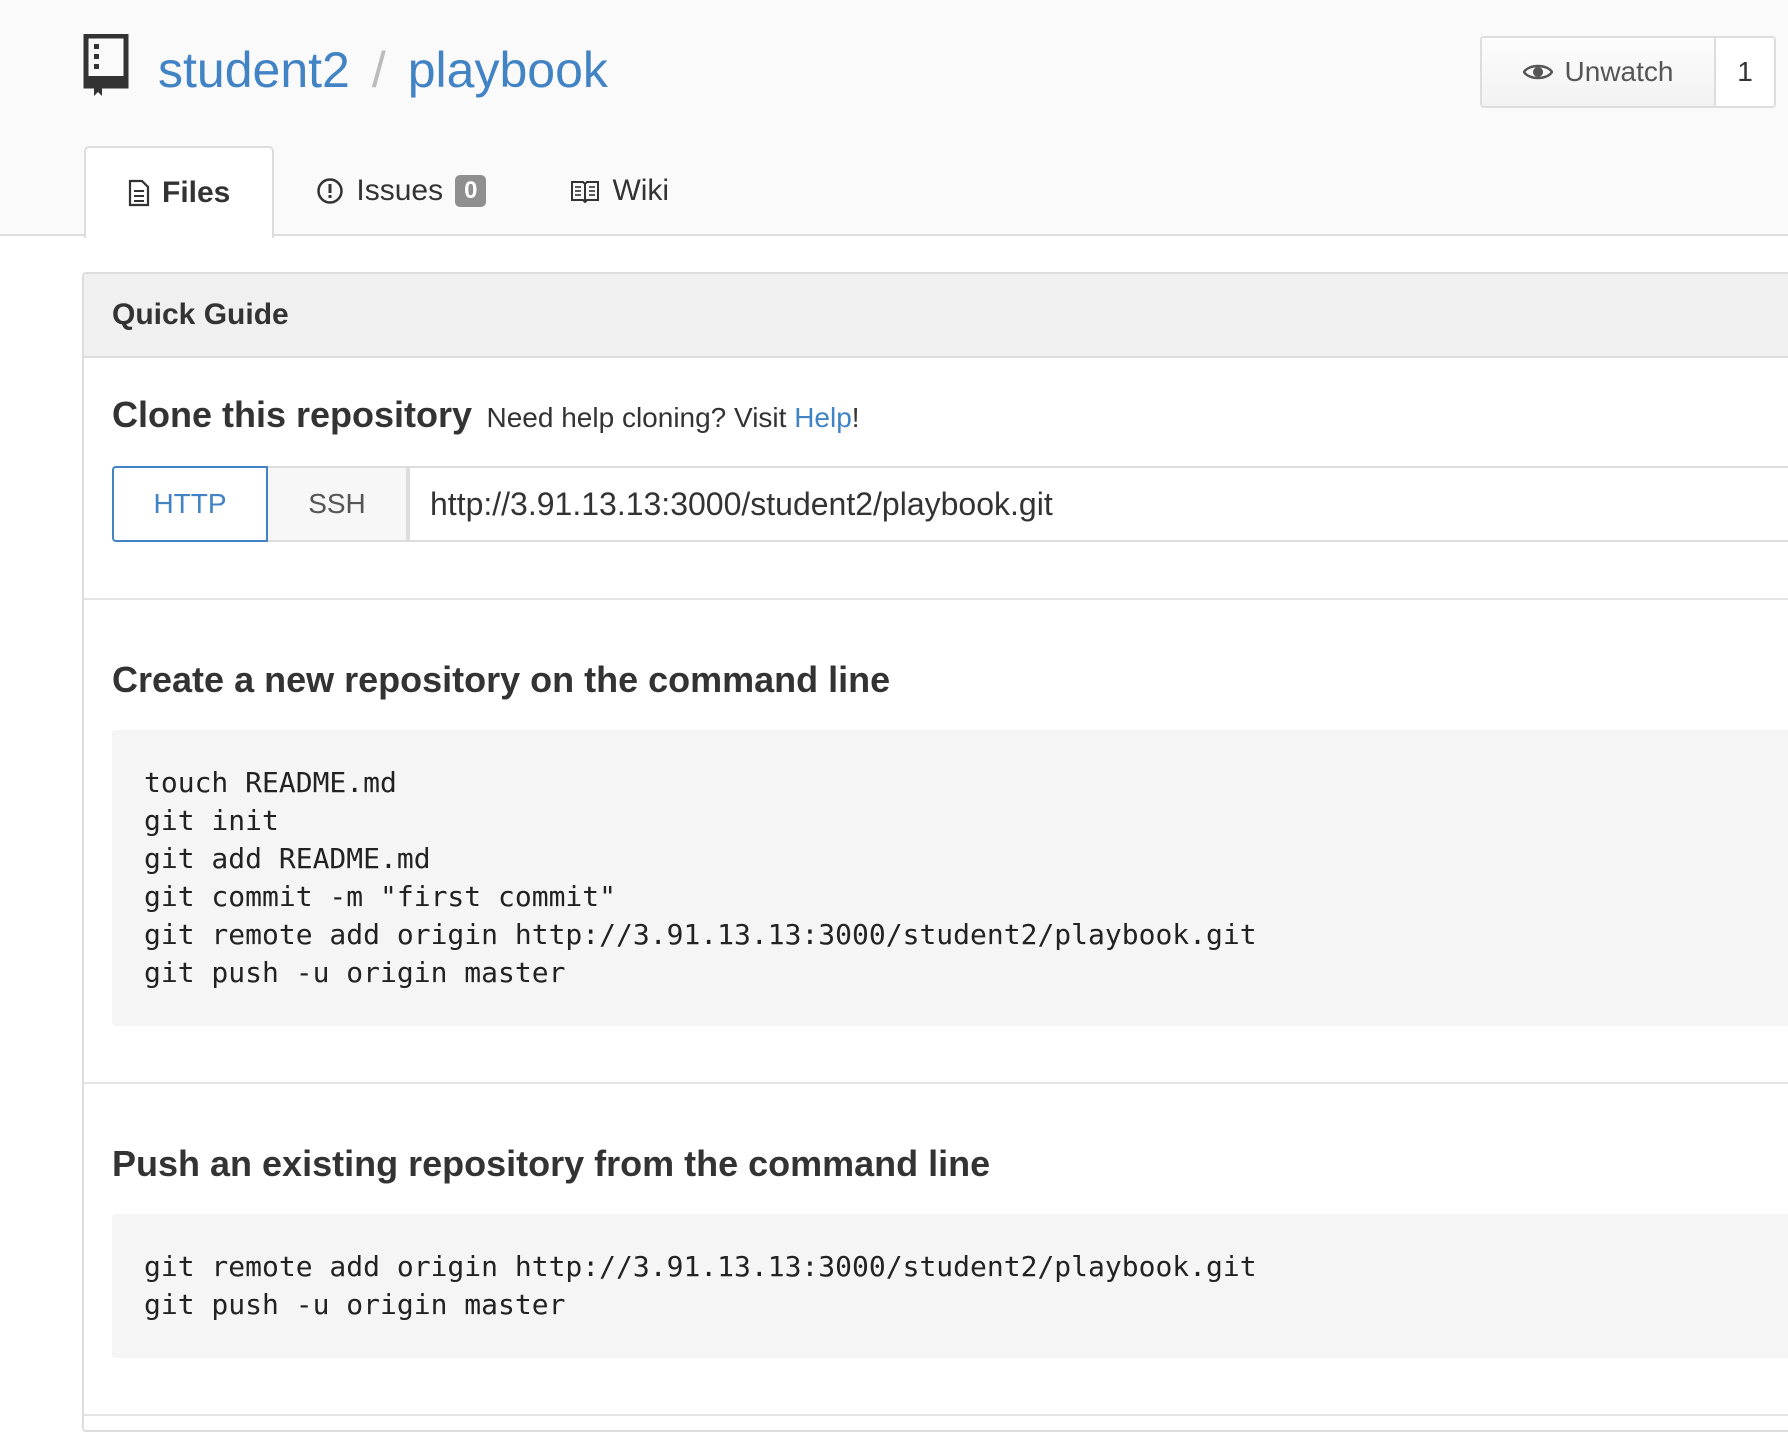  What do you see at coordinates (106, 65) in the screenshot?
I see `repo-book-icon` at bounding box center [106, 65].